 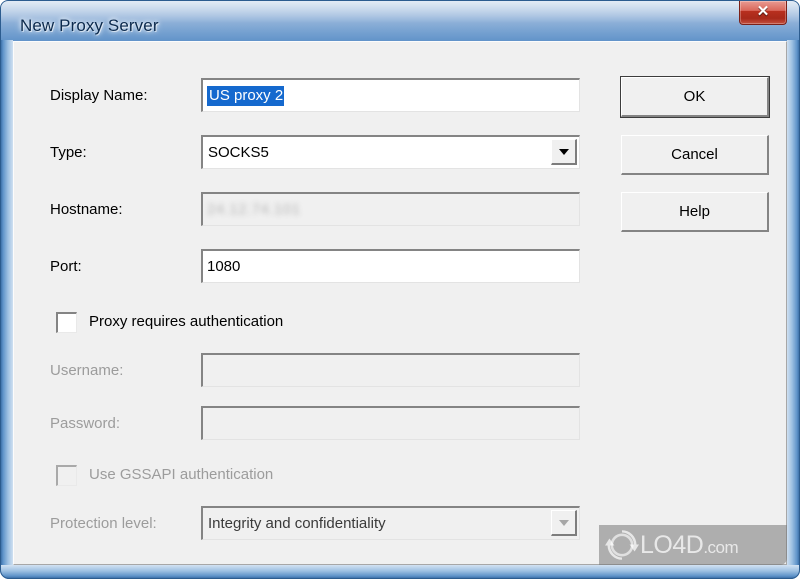 What do you see at coordinates (695, 212) in the screenshot?
I see `help-button: Help` at bounding box center [695, 212].